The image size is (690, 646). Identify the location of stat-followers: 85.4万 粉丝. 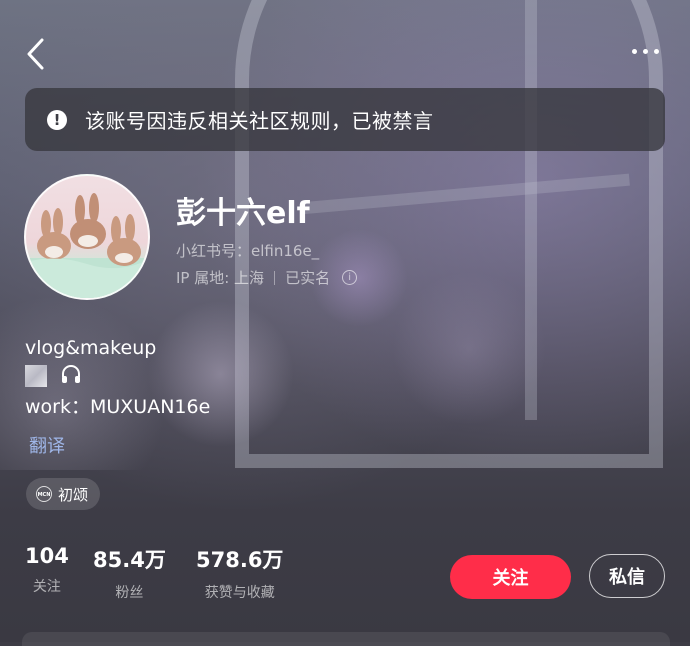
(129, 573).